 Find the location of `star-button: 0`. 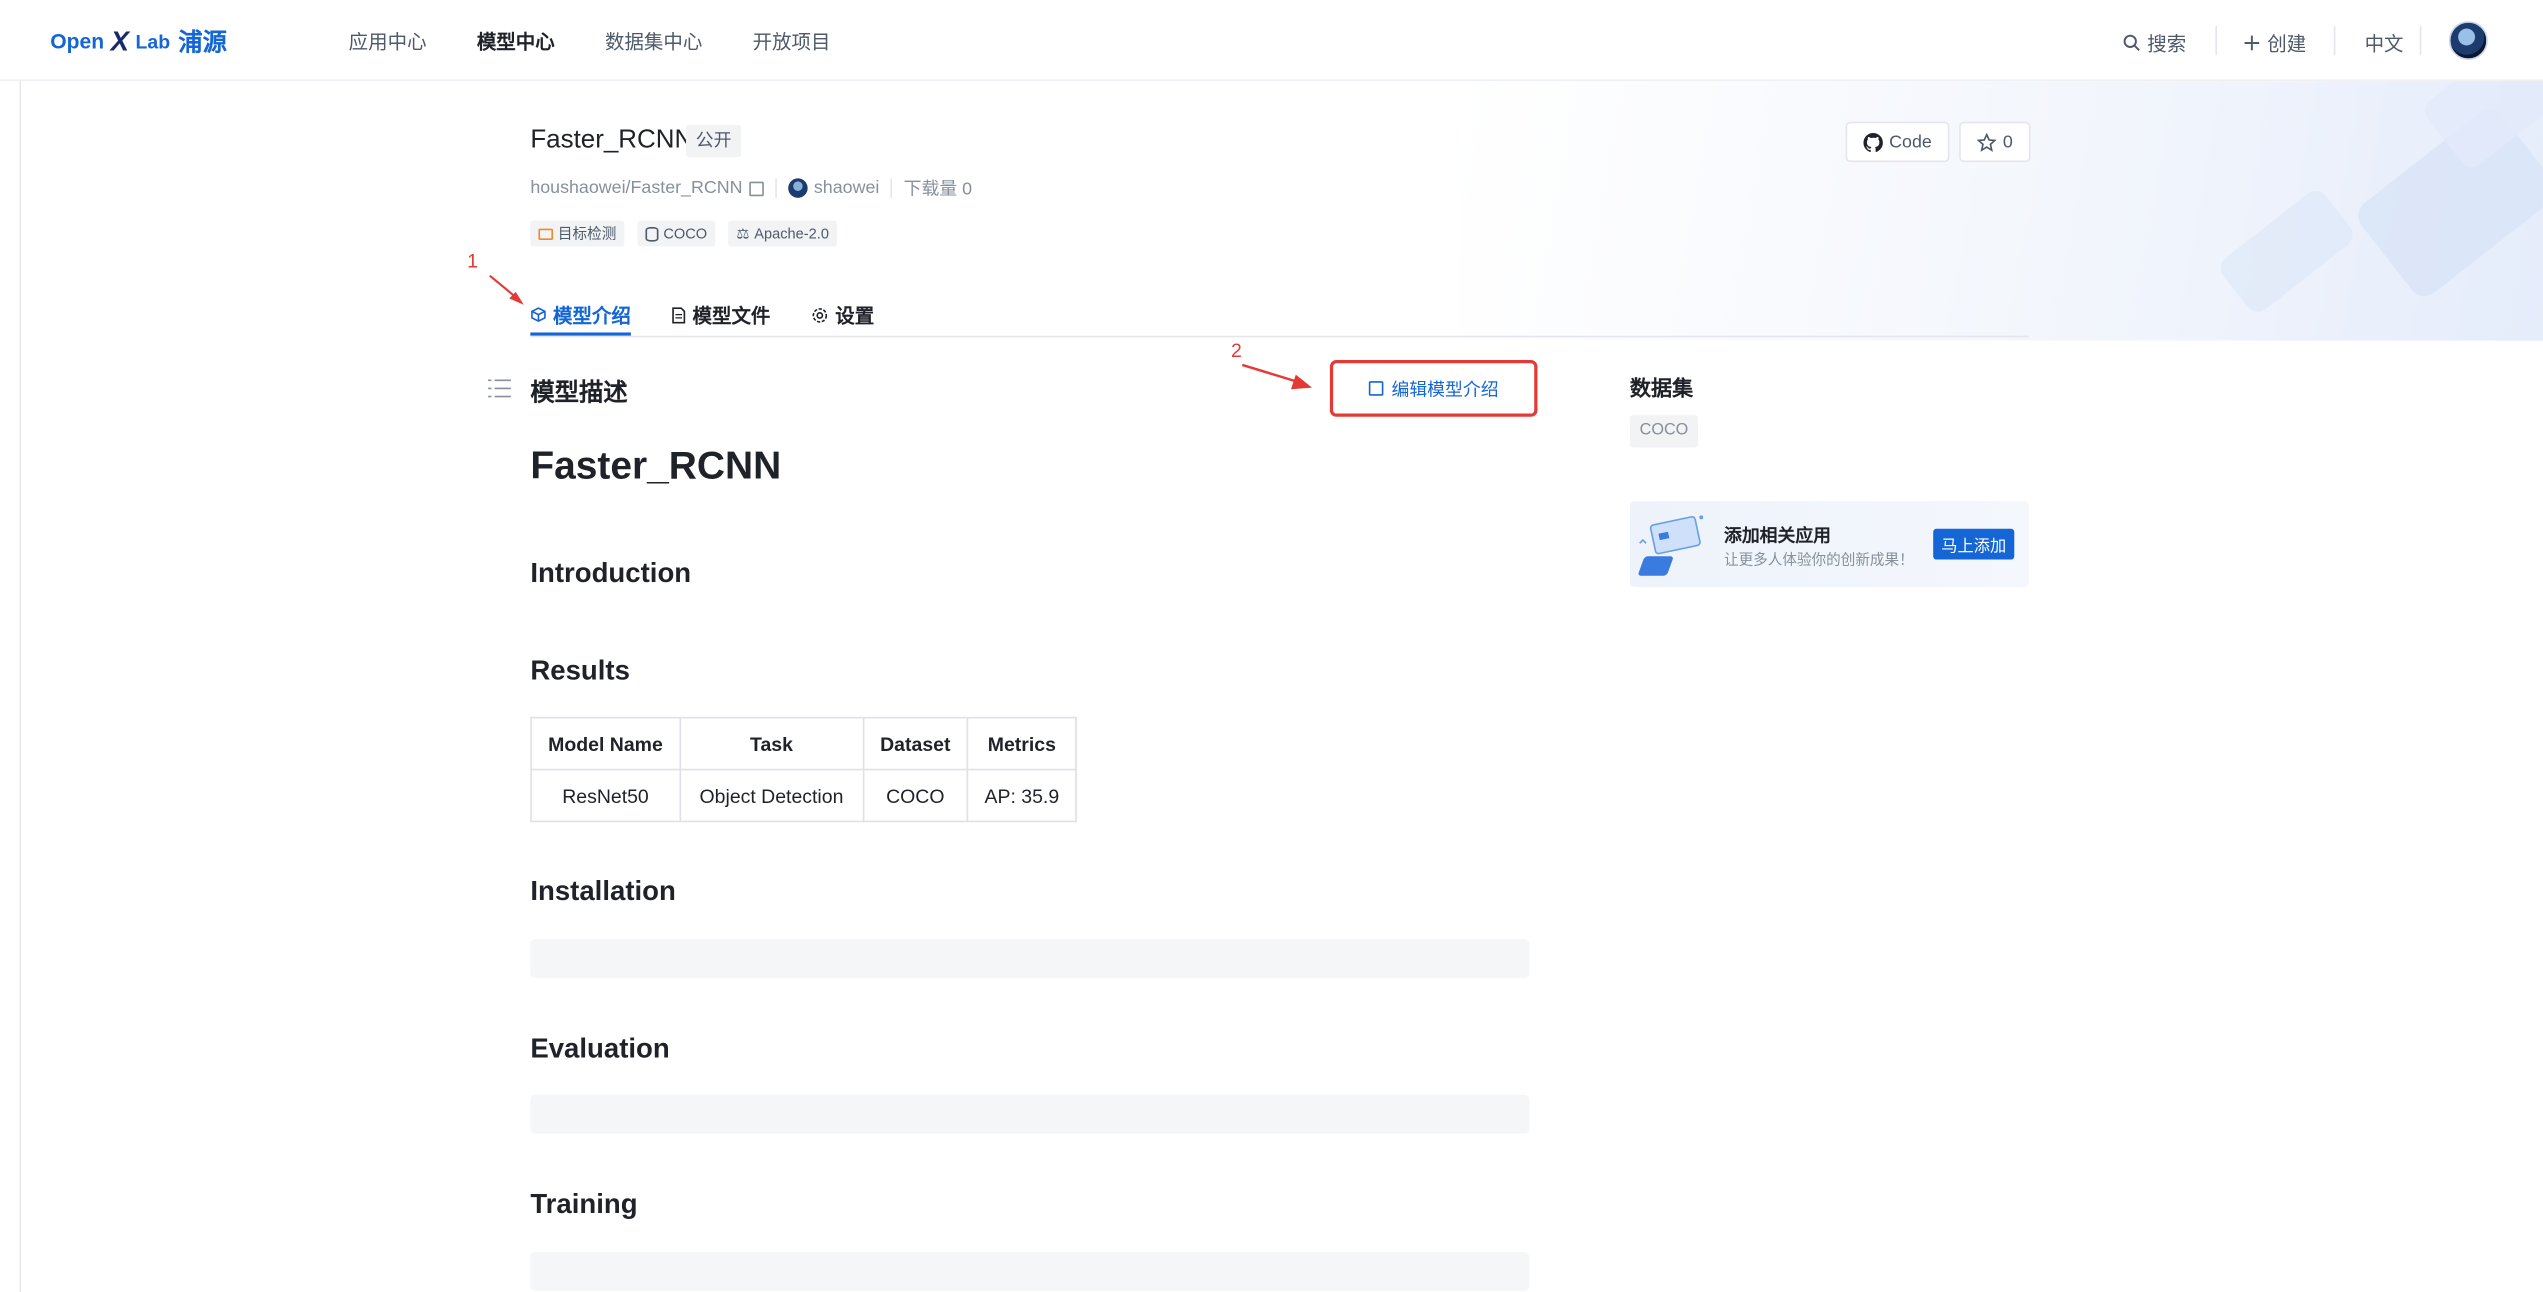

star-button: 0 is located at coordinates (1995, 142).